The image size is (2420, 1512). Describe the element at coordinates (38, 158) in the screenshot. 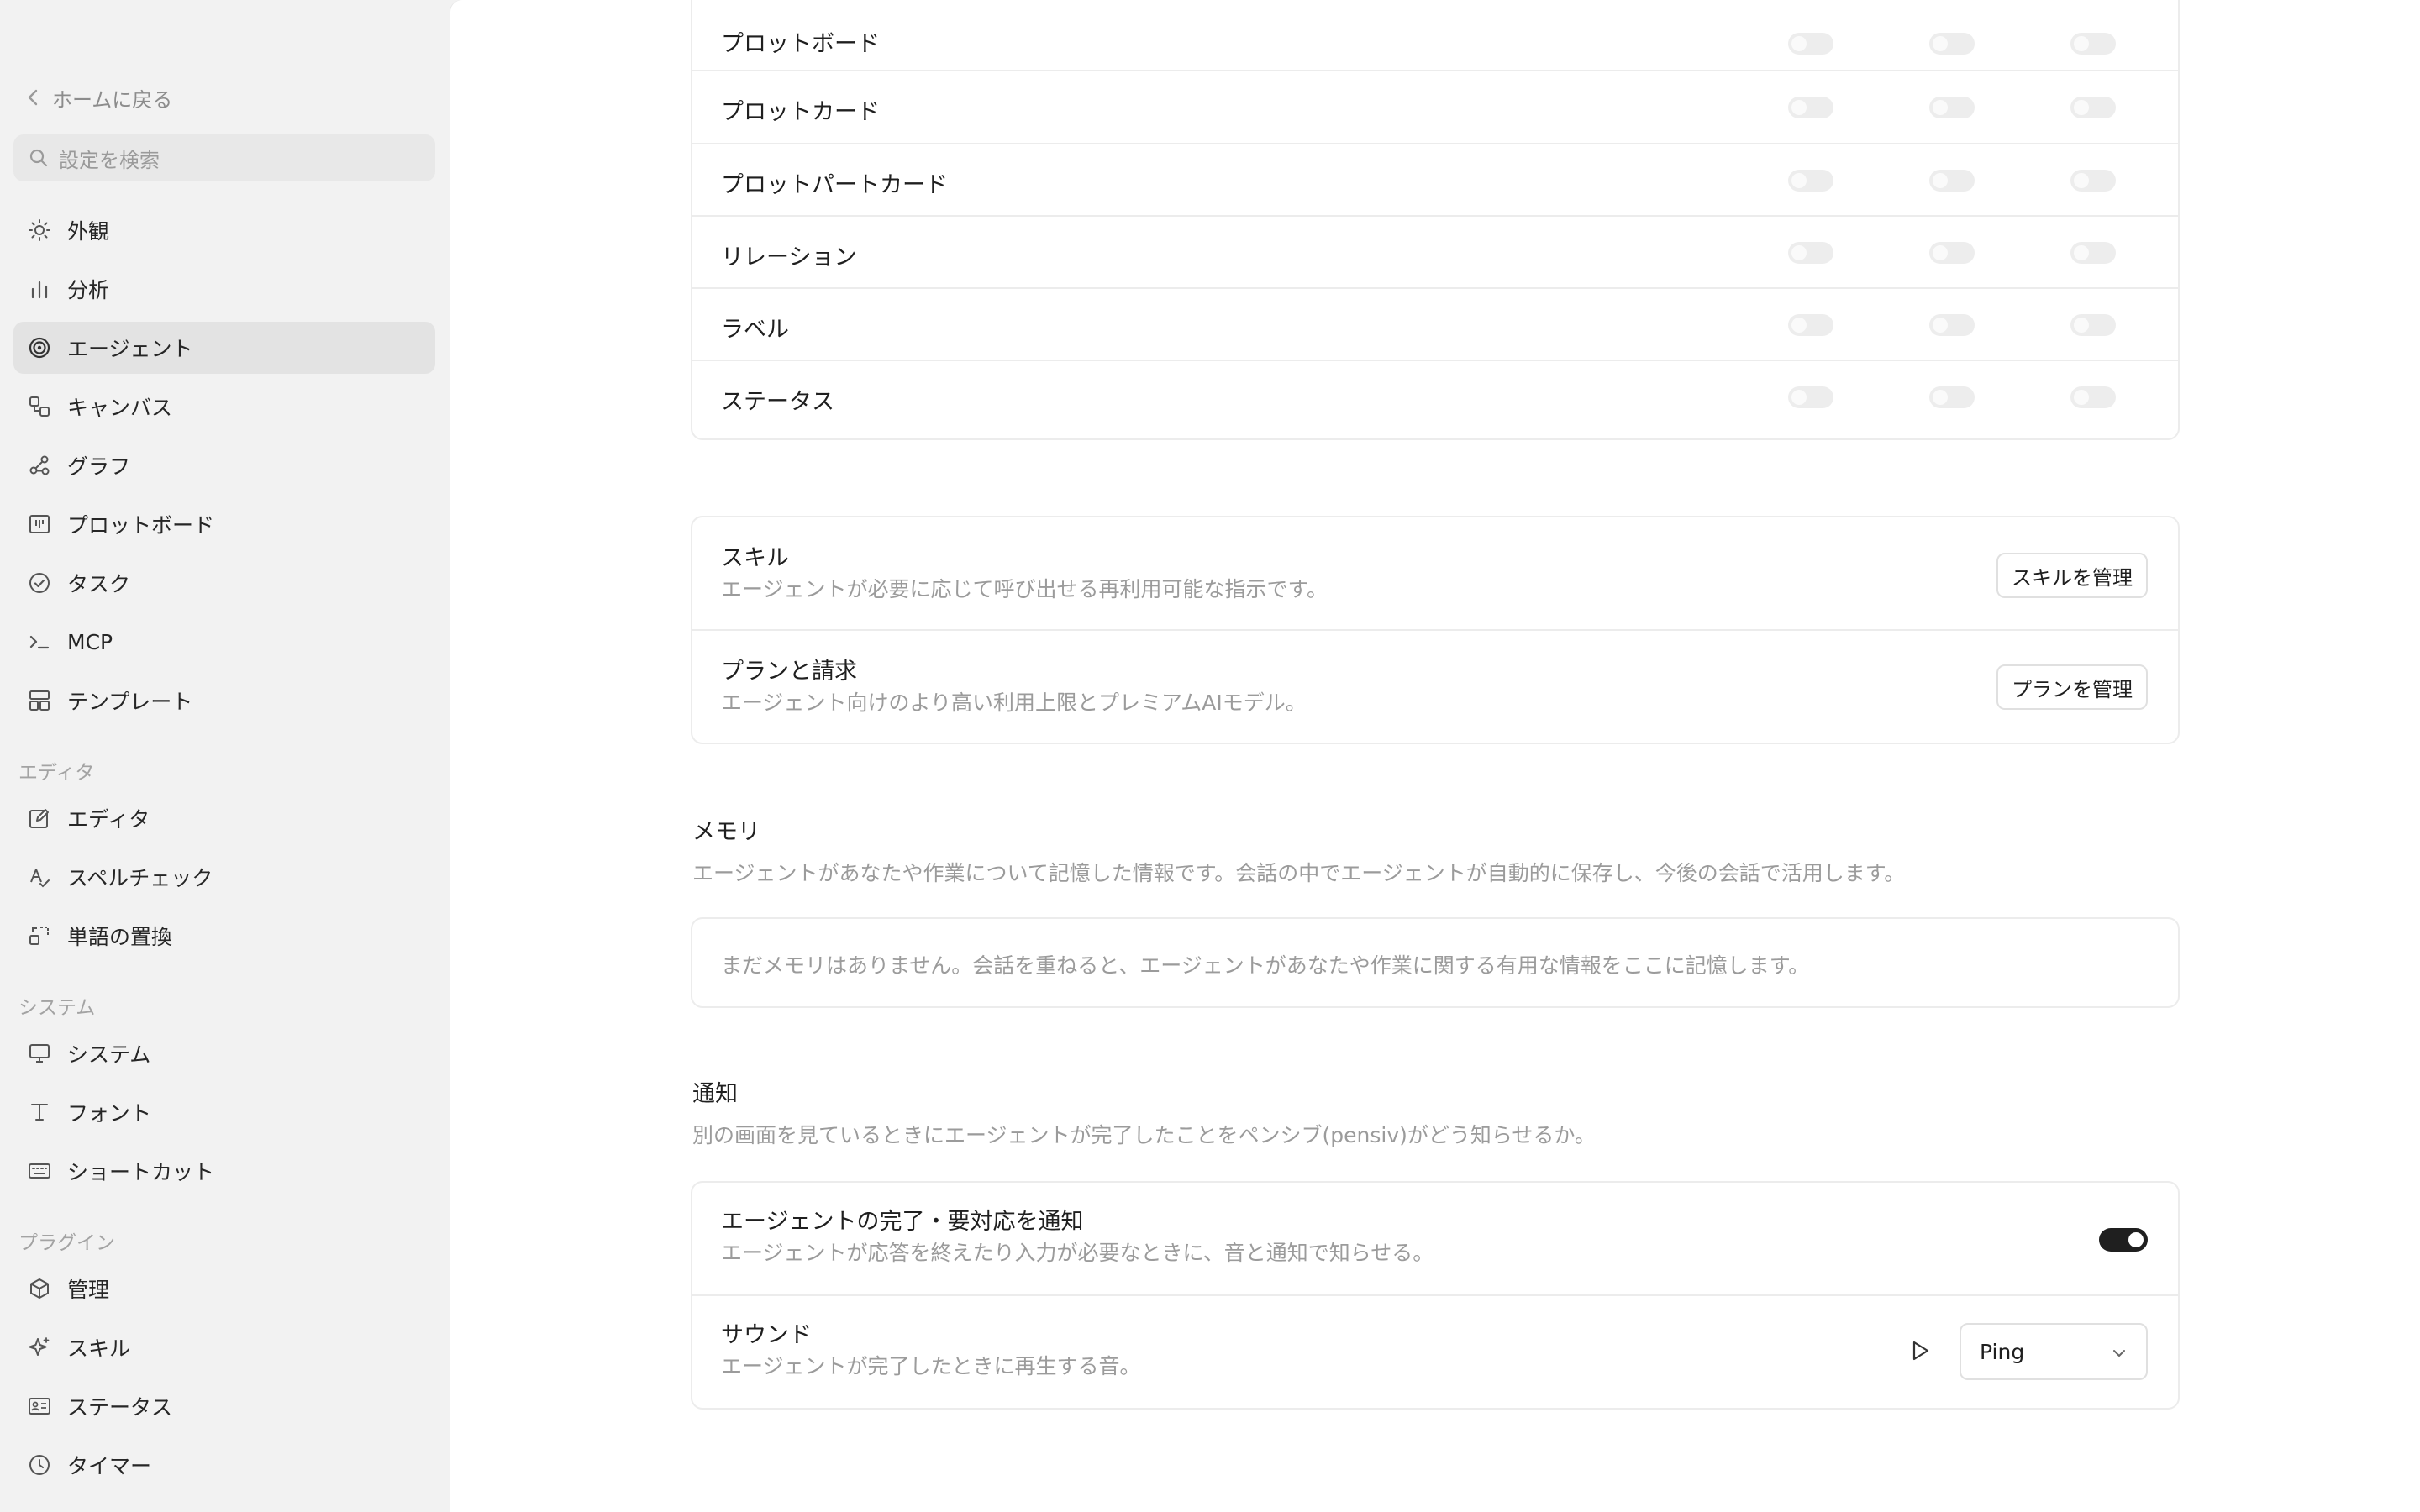

I see `search-icon` at that location.